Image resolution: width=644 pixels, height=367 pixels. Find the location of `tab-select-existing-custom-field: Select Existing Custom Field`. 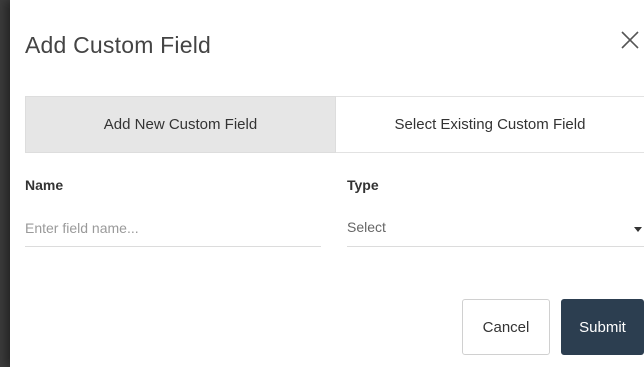

tab-select-existing-custom-field: Select Existing Custom Field is located at coordinates (490, 124).